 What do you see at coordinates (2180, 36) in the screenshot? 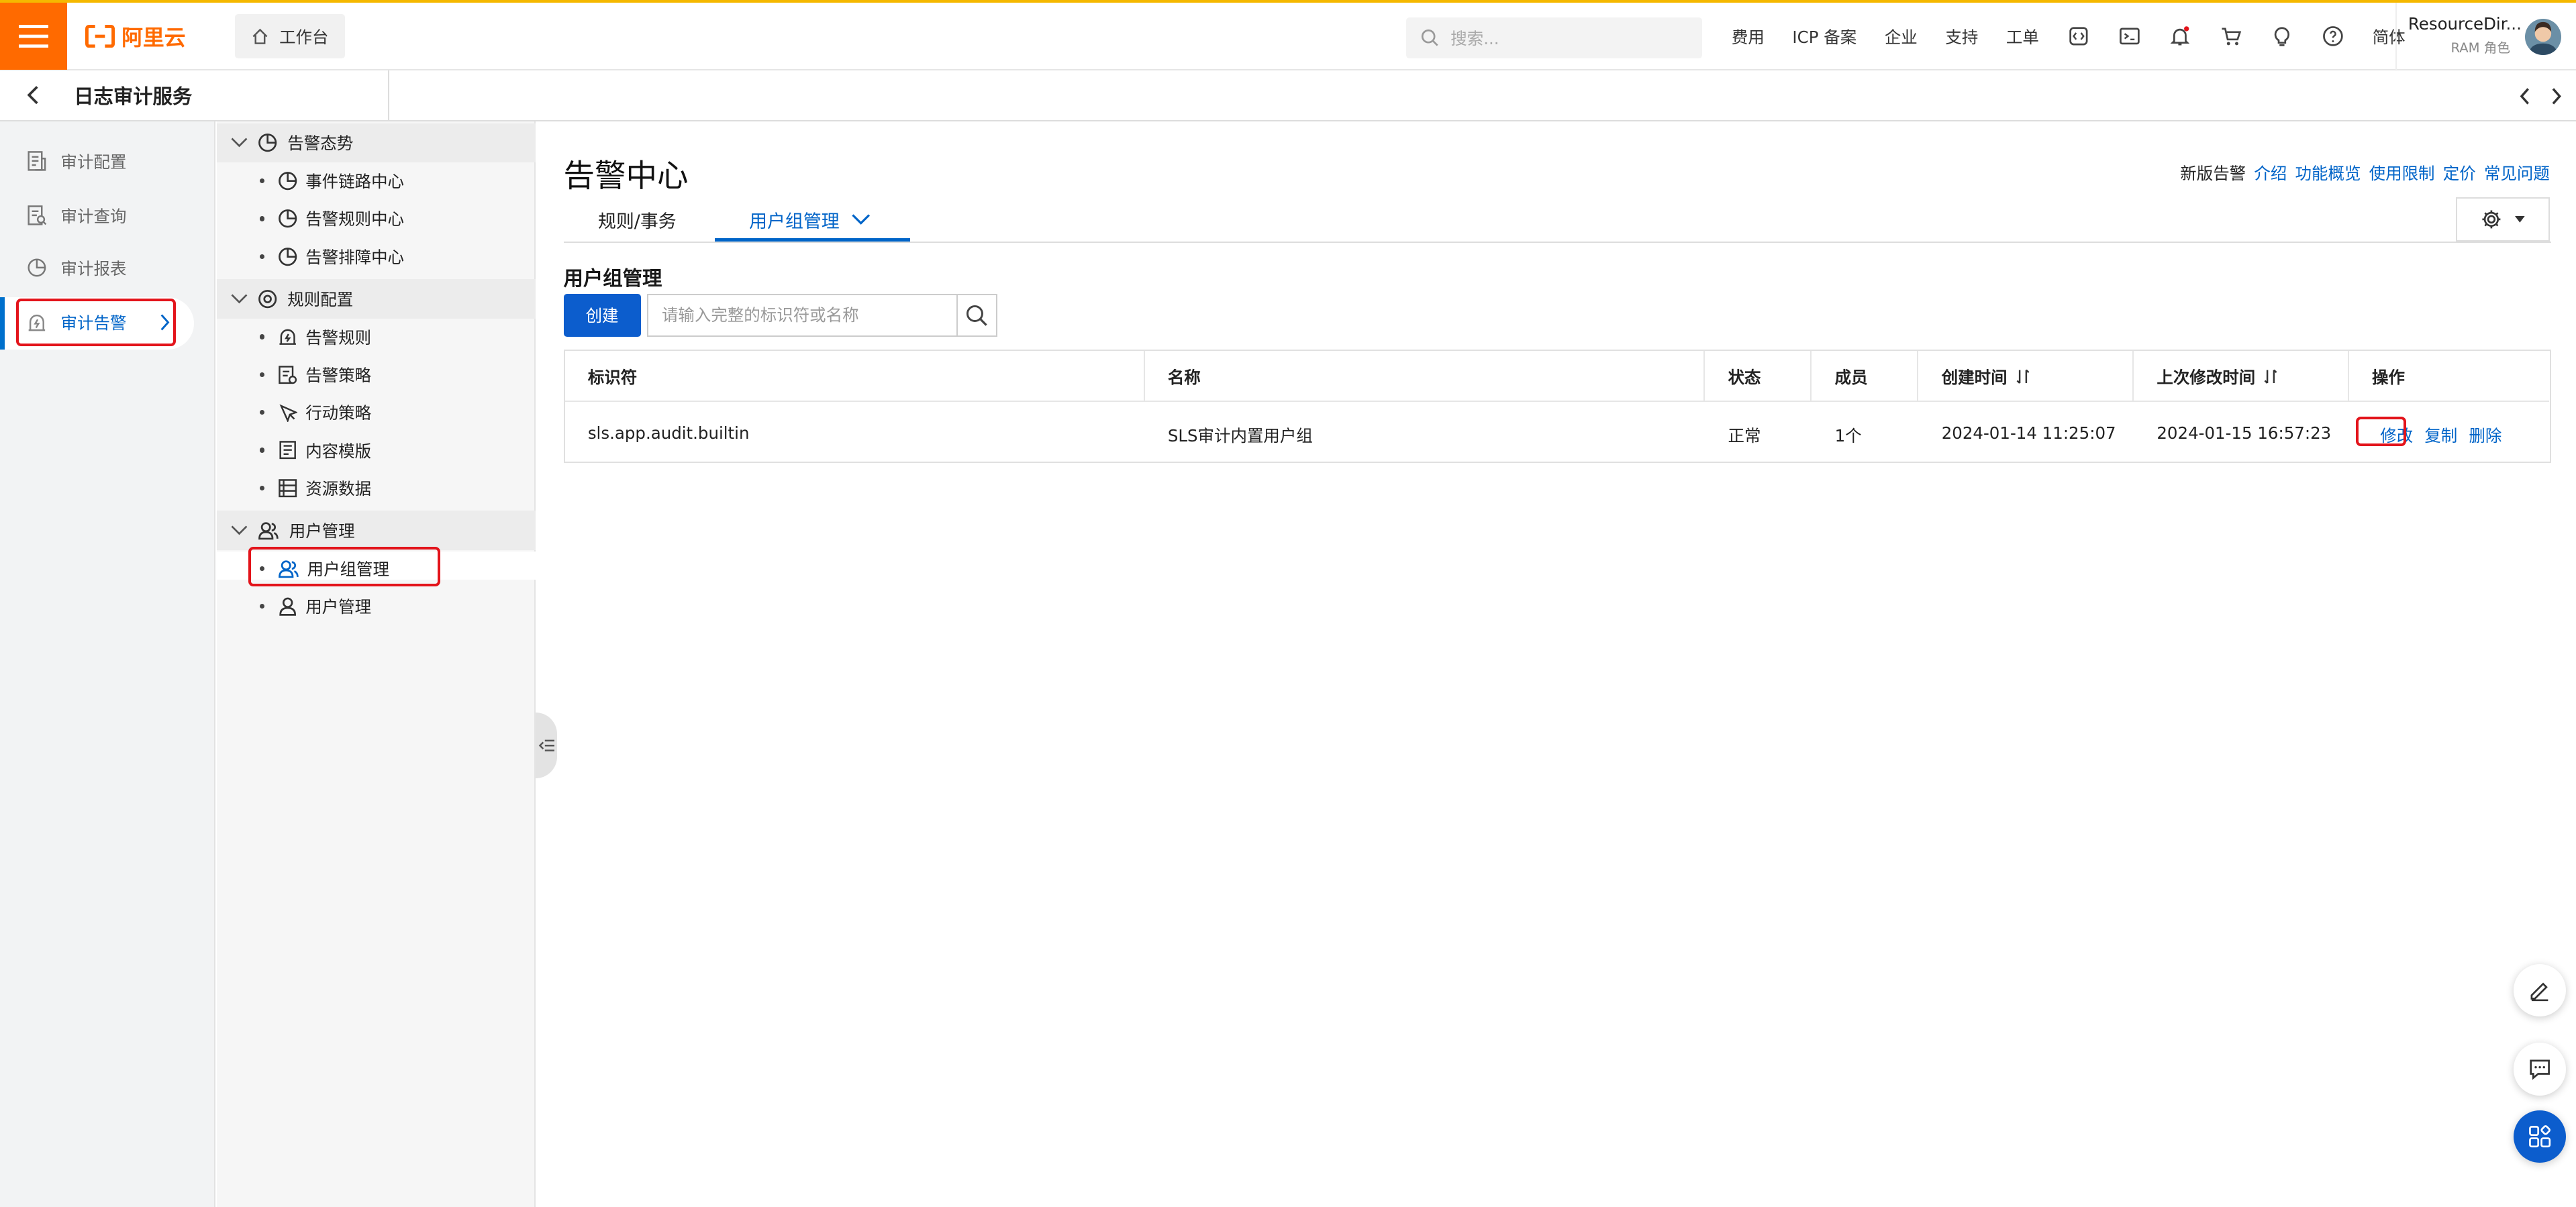
I see `bell-icon` at bounding box center [2180, 36].